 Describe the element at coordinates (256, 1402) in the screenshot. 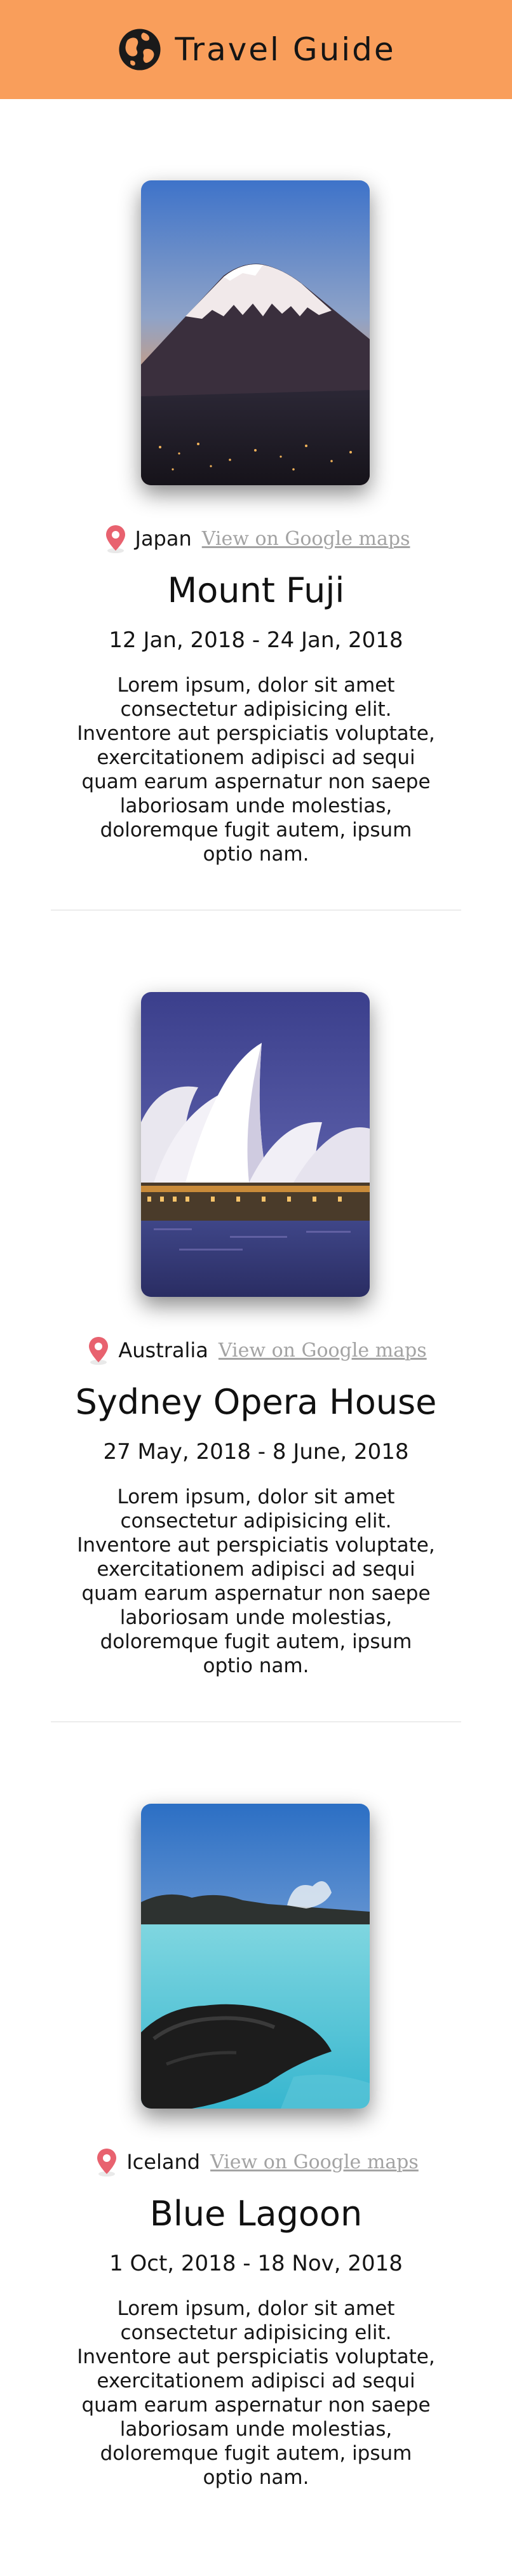

I see `destination-title: Sydney Opera House` at that location.